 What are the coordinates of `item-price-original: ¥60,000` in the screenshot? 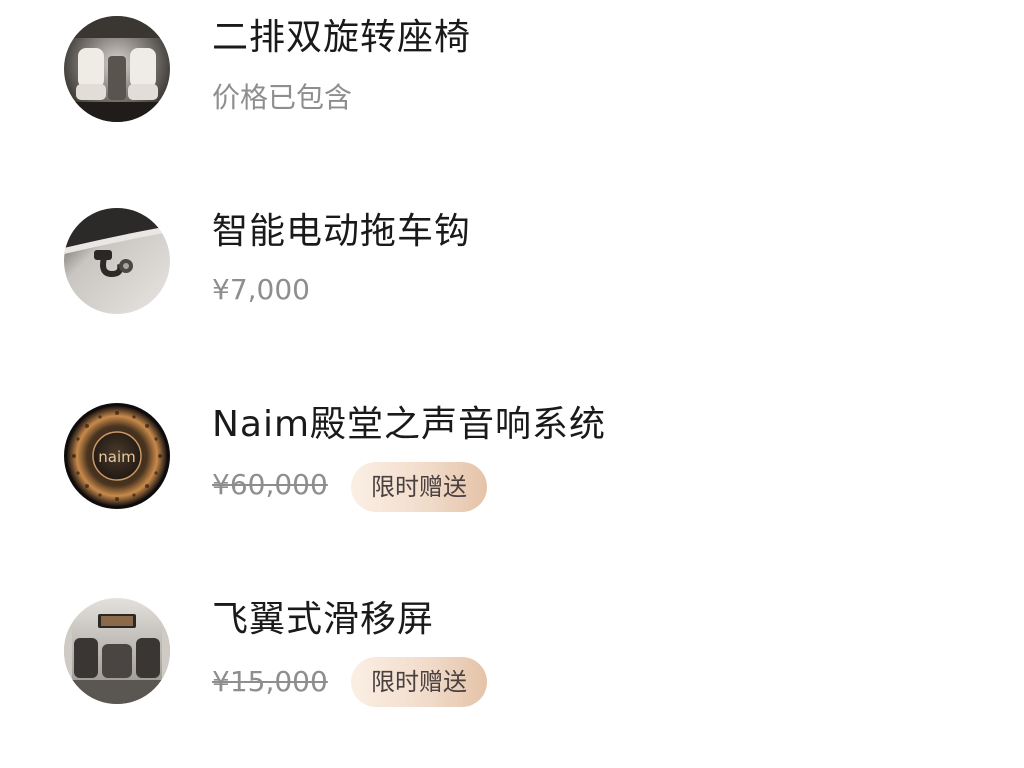 It's located at (270, 484).